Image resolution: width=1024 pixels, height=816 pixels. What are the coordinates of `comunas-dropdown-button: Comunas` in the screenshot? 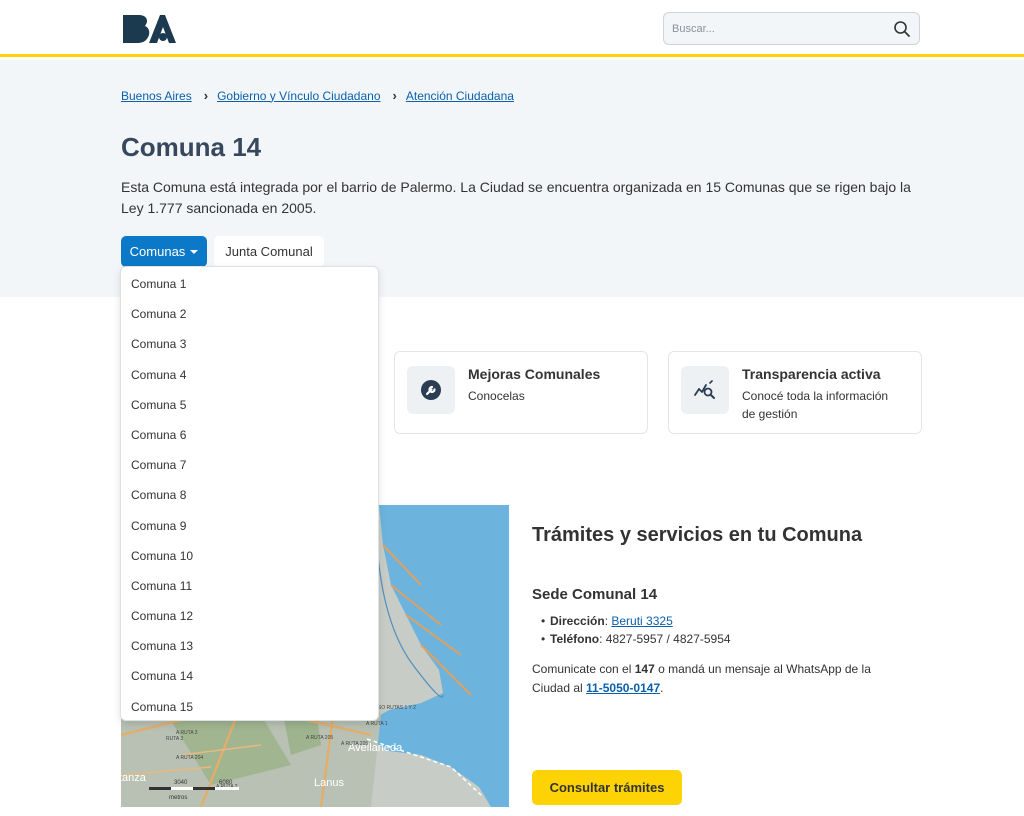 It's located at (164, 251).